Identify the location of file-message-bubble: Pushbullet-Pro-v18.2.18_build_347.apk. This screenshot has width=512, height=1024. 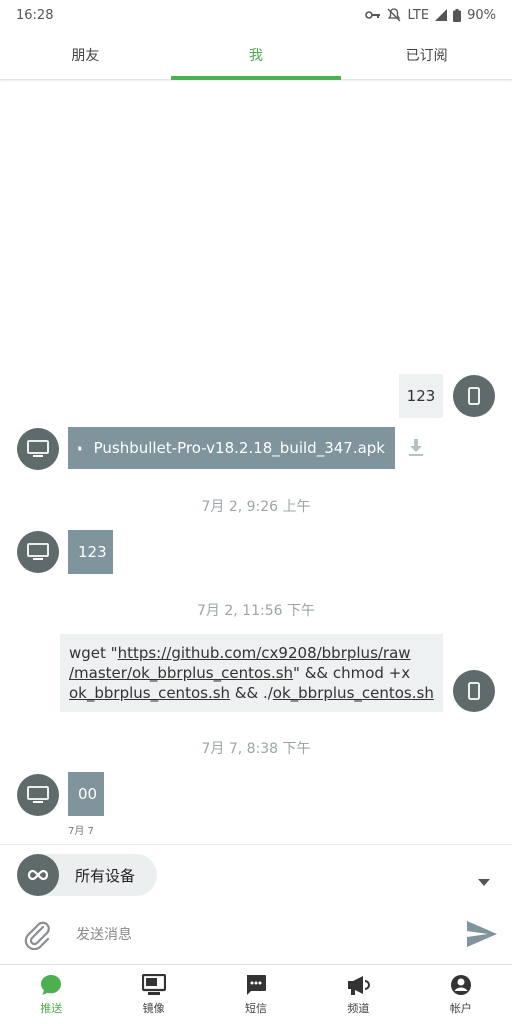
(231, 448).